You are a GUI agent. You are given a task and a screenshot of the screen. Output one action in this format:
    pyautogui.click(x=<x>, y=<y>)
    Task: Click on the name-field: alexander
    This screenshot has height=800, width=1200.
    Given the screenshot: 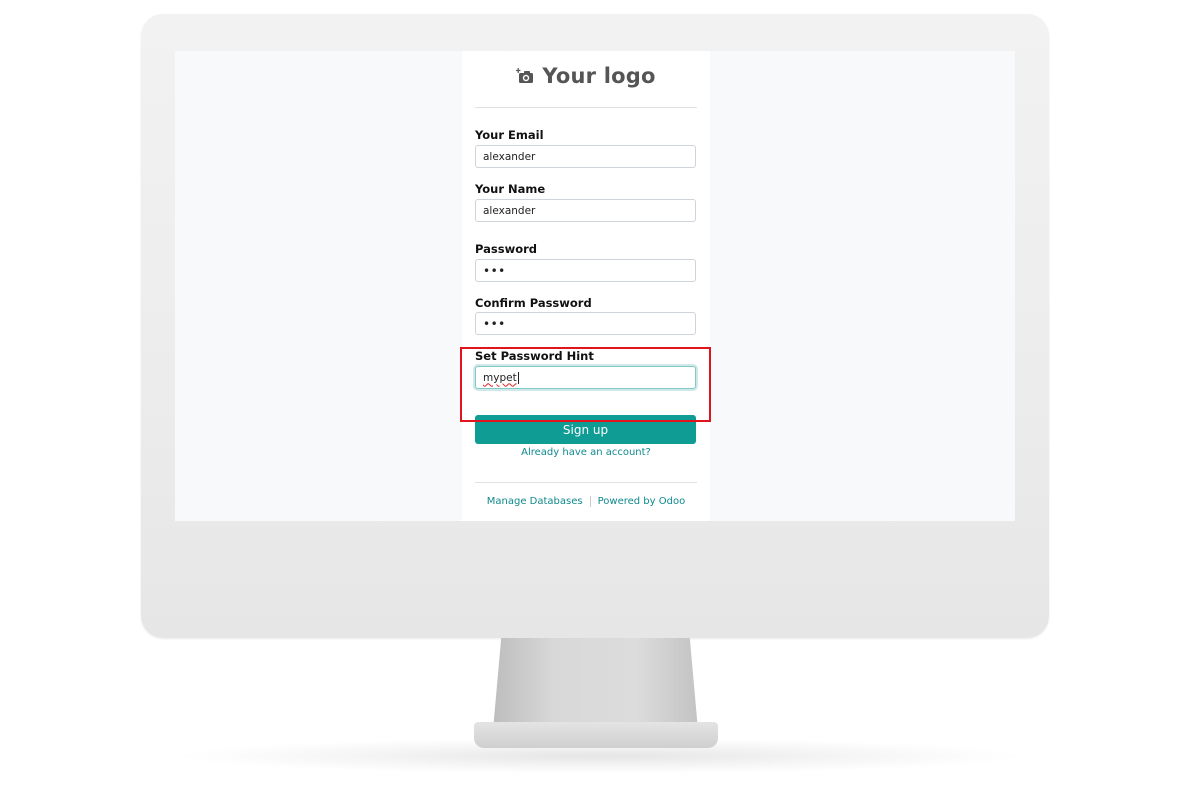 What is the action you would take?
    pyautogui.click(x=585, y=210)
    